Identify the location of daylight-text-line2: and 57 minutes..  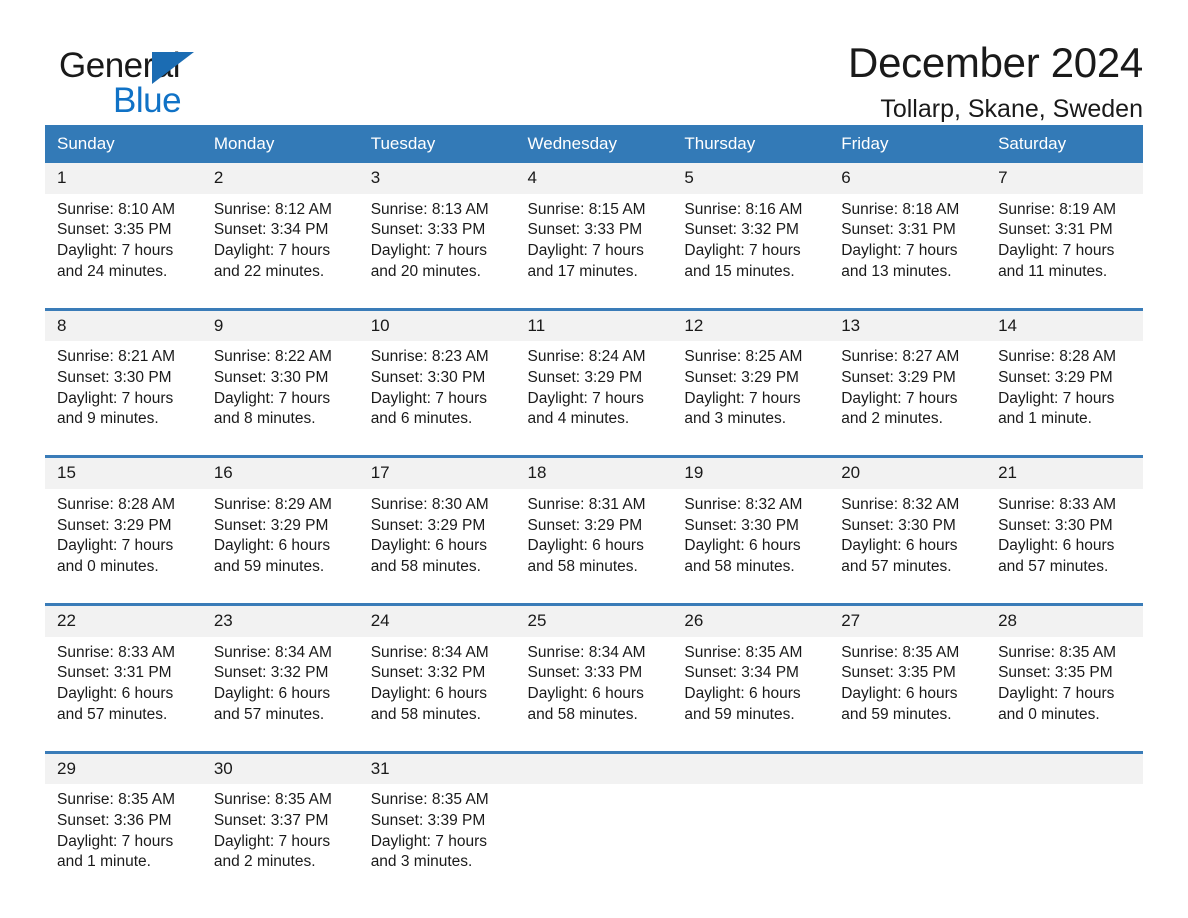
(1053, 566).